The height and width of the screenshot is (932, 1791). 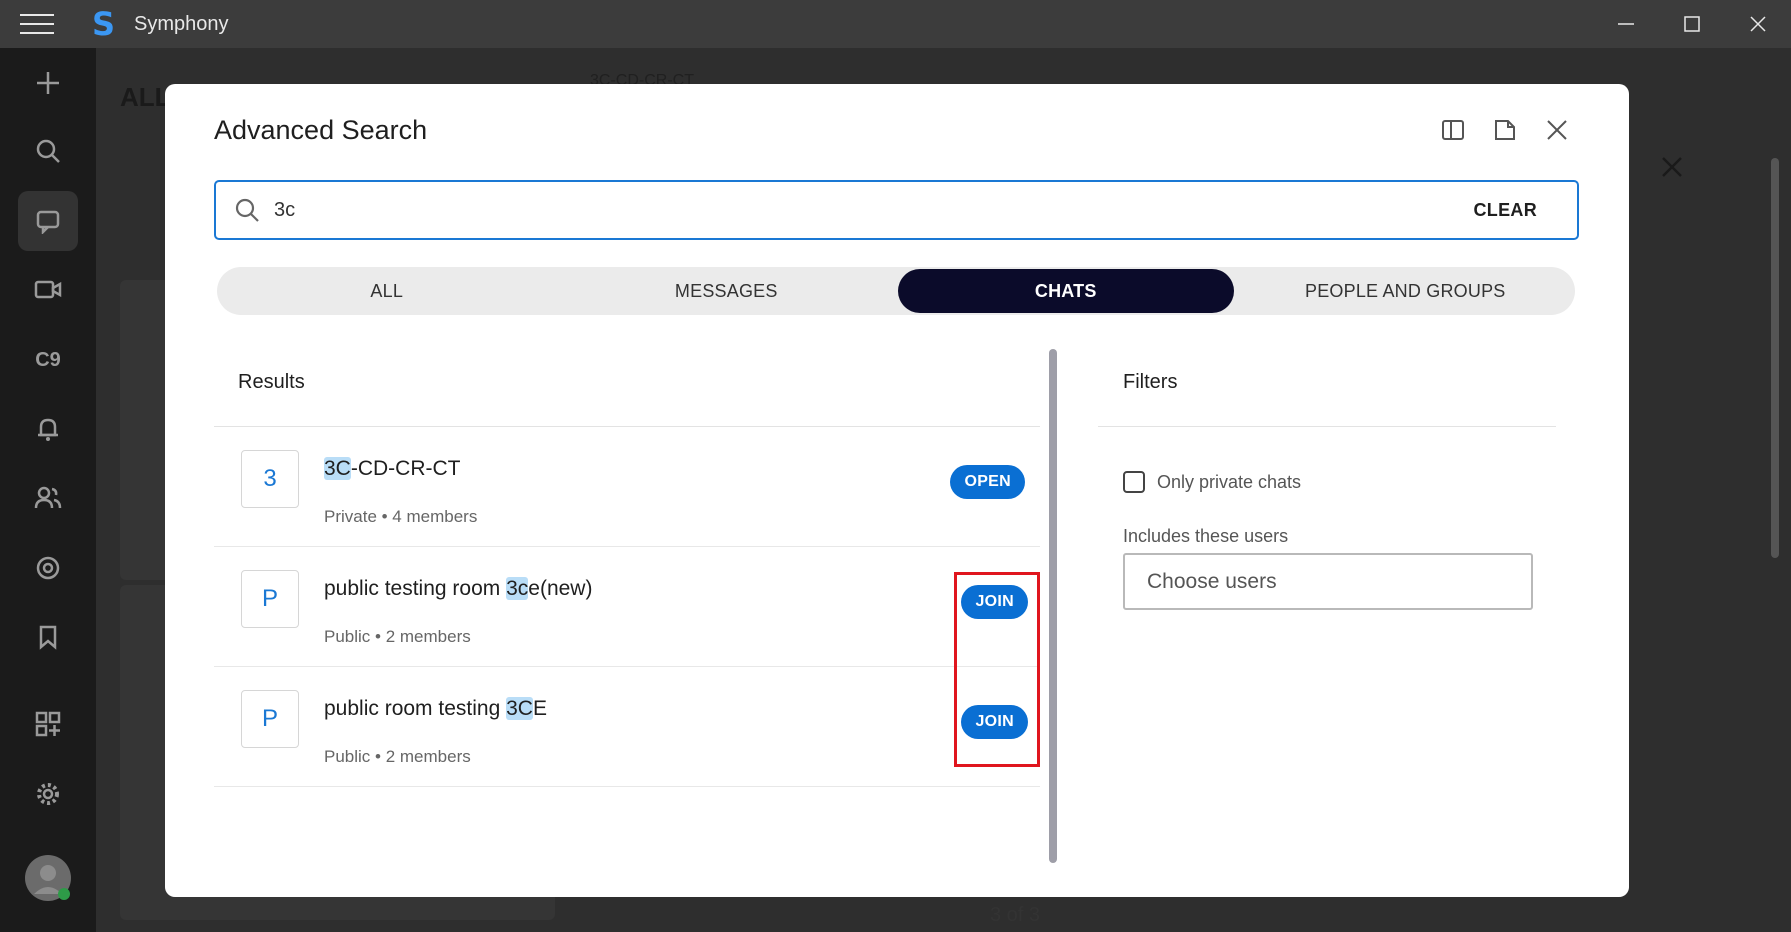 I want to click on window-controls, so click(x=1692, y=24).